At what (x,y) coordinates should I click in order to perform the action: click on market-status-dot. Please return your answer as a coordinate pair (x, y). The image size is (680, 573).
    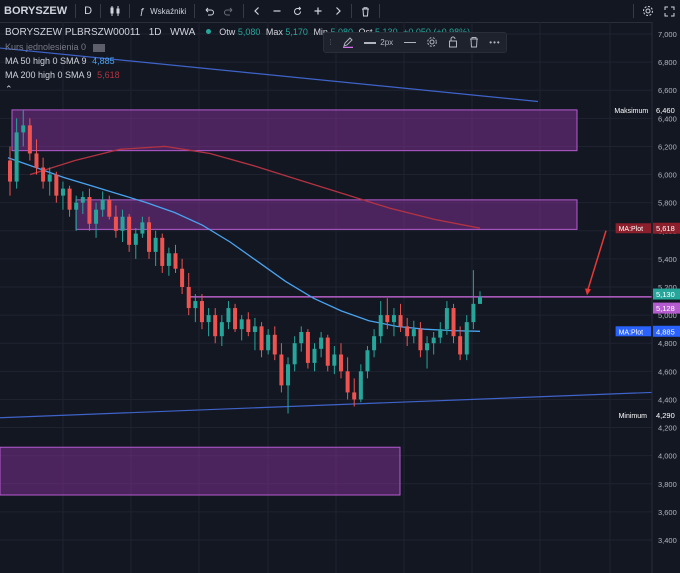
    Looking at the image, I should click on (208, 31).